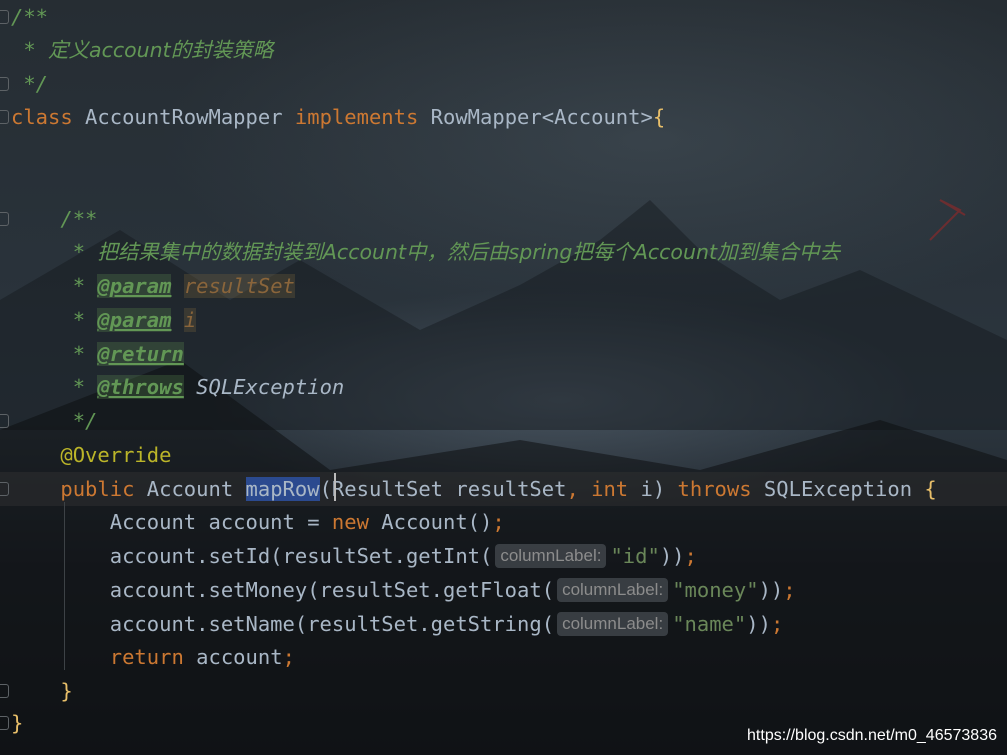 The width and height of the screenshot is (1007, 755). I want to click on code-line-11: * @return, so click(503, 354).